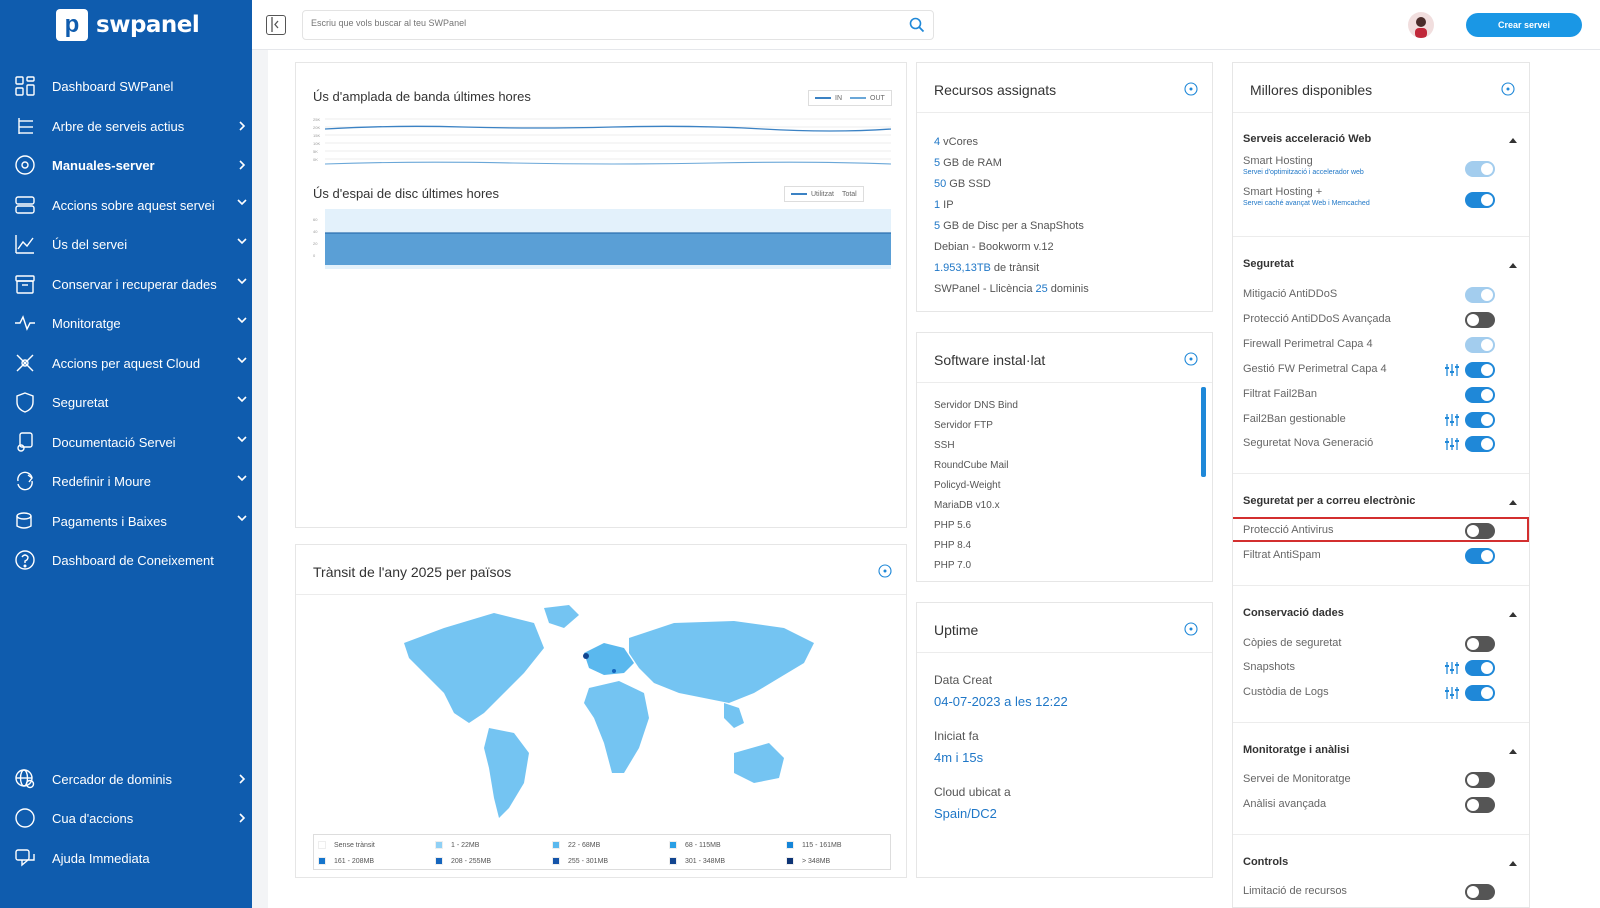  What do you see at coordinates (953, 565) in the screenshot?
I see `software-item: PHP 7.0` at bounding box center [953, 565].